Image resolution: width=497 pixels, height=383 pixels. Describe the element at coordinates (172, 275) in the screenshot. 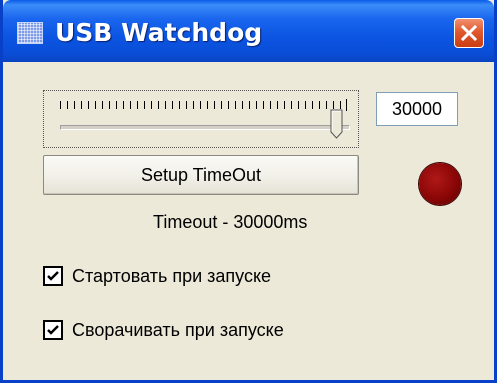

I see `start-on-launch-label: Стартовать при запуске` at that location.